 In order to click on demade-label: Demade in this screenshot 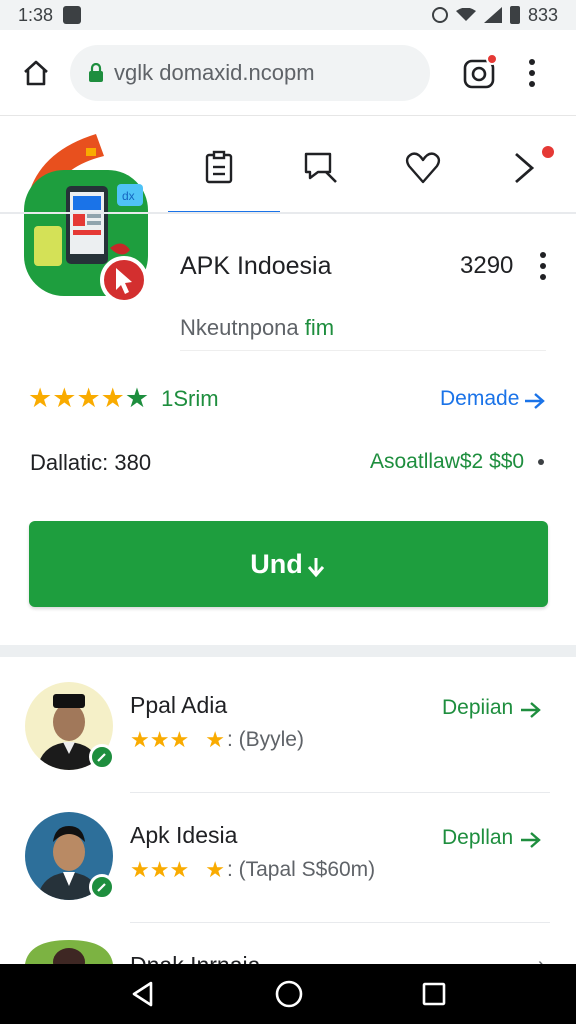, I will do `click(480, 398)`.